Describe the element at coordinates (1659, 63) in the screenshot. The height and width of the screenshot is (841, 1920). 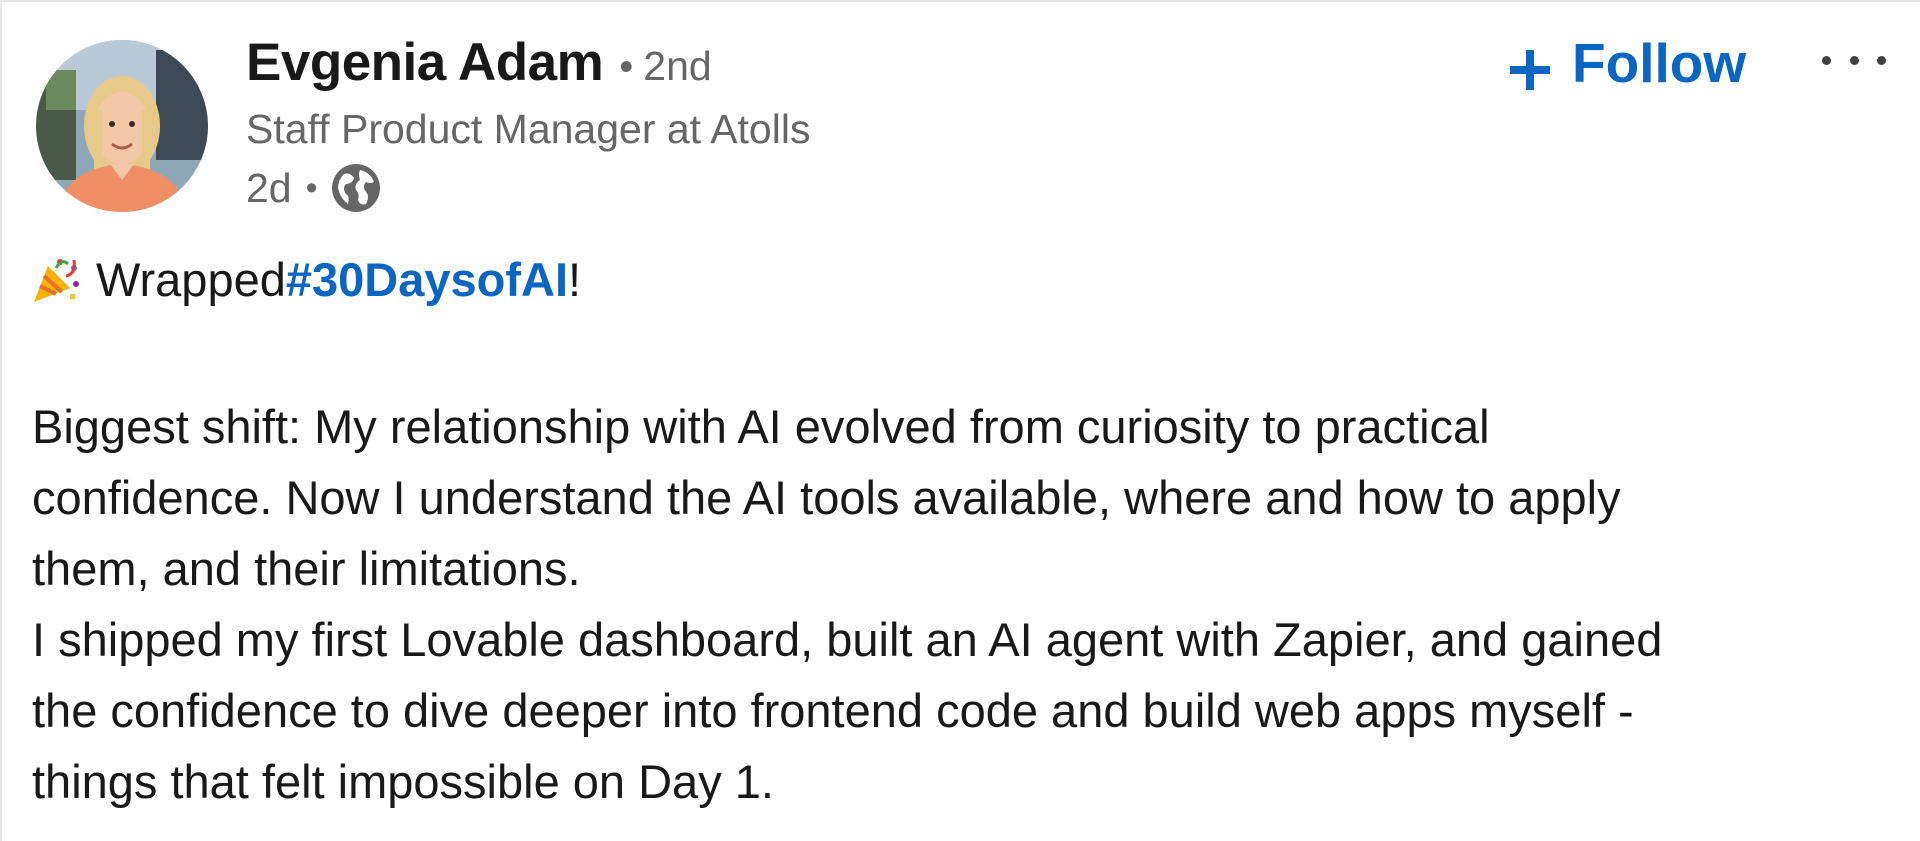
I see `follow-label: Follow` at that location.